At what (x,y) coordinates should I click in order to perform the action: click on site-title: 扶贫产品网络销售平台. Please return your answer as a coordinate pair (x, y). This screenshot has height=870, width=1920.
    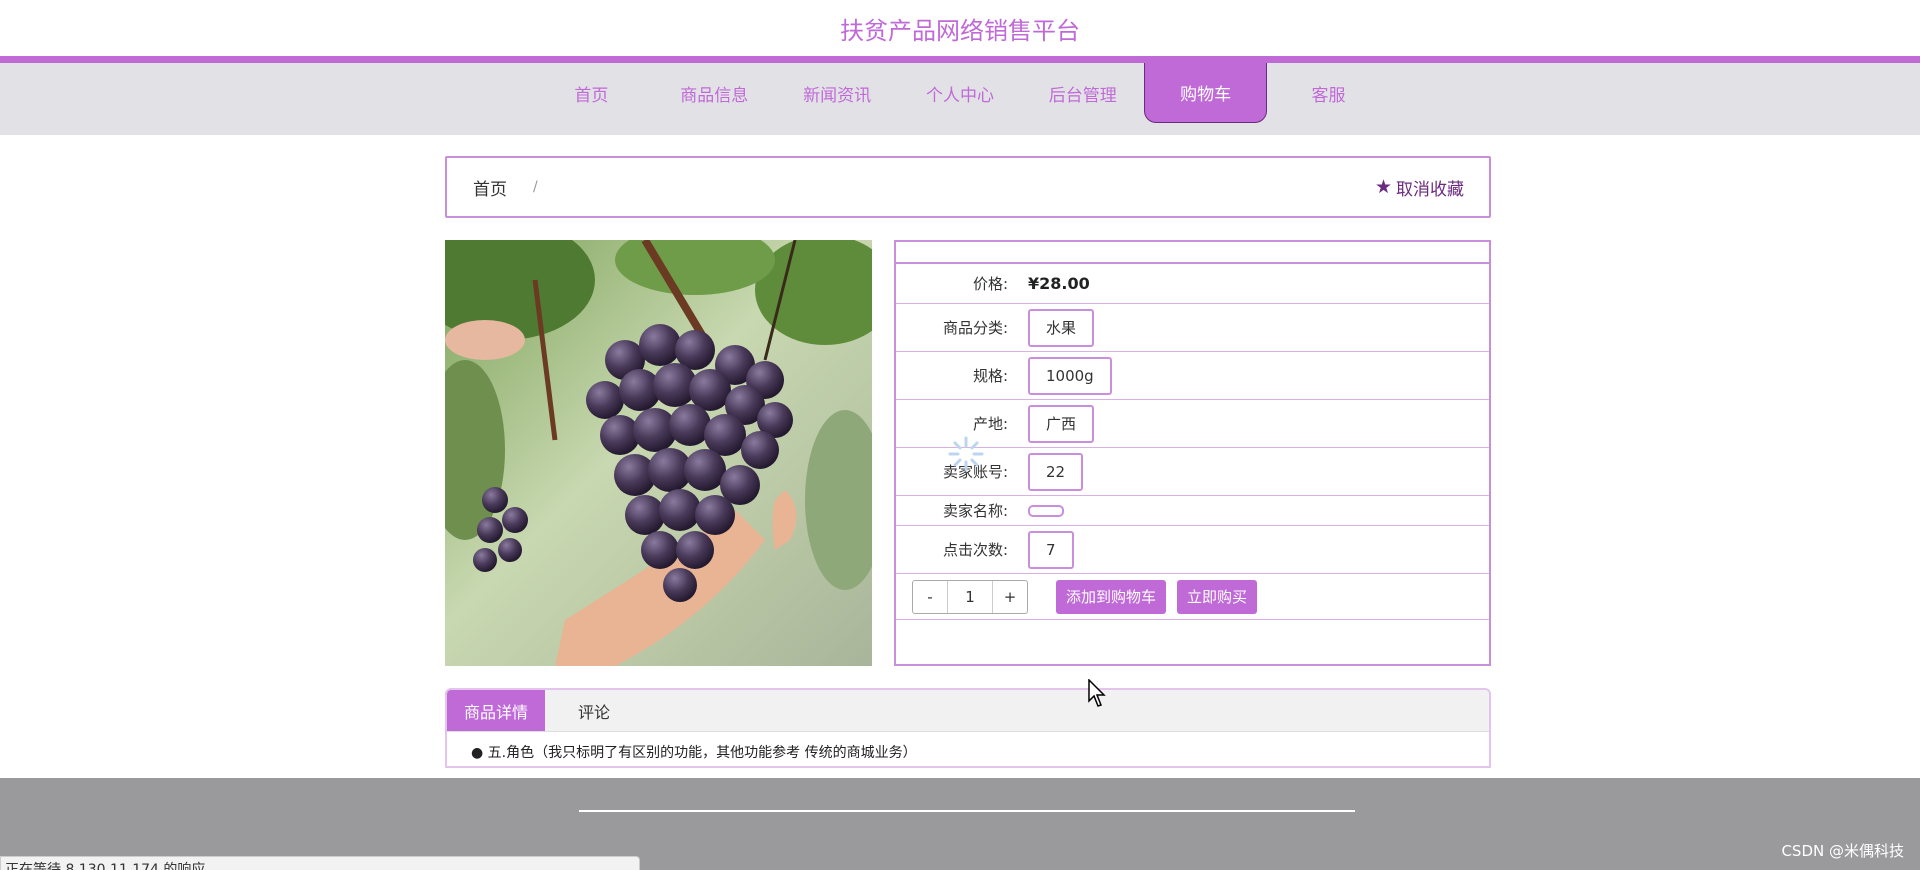
    Looking at the image, I should click on (960, 30).